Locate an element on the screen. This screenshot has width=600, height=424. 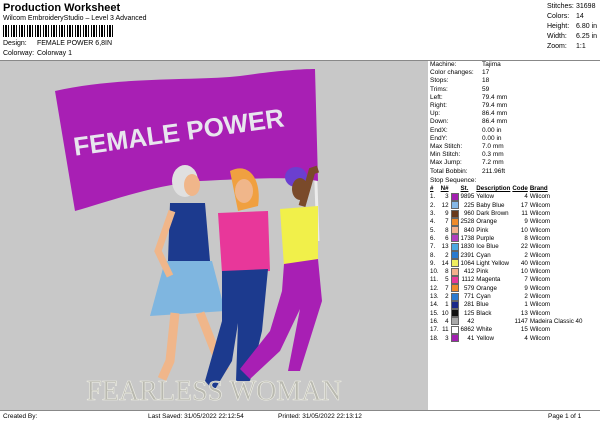
seq-index: 1. is located at coordinates (433, 197).